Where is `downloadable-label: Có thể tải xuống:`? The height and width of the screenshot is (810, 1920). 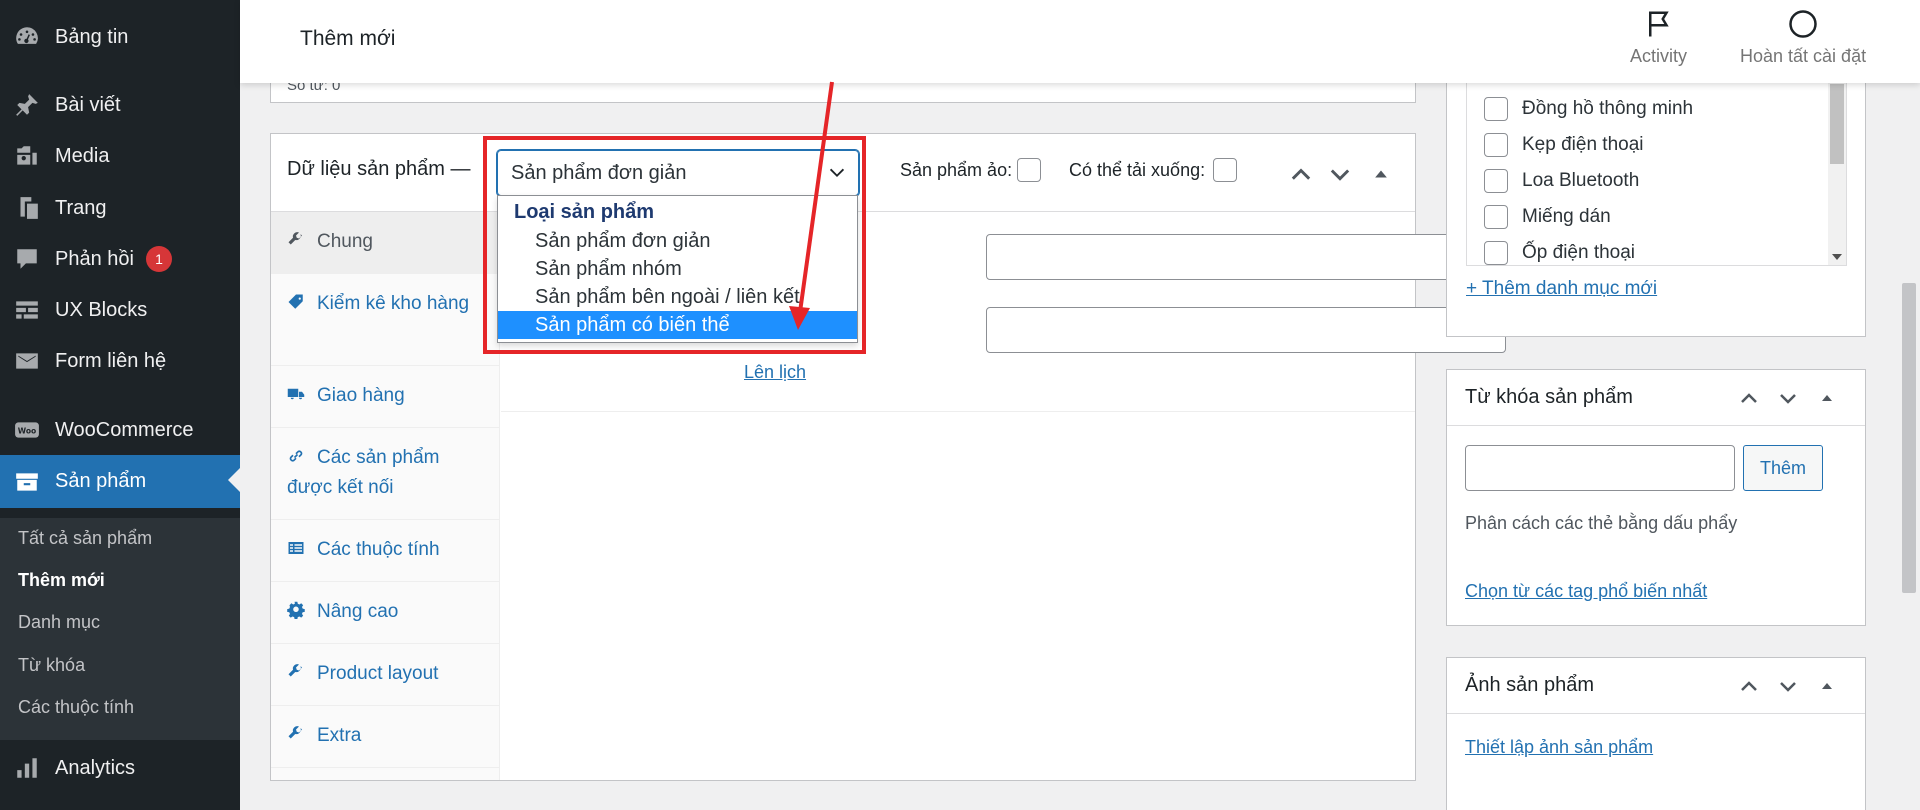
downloadable-label: Có thể tải xuống: is located at coordinates (1137, 170).